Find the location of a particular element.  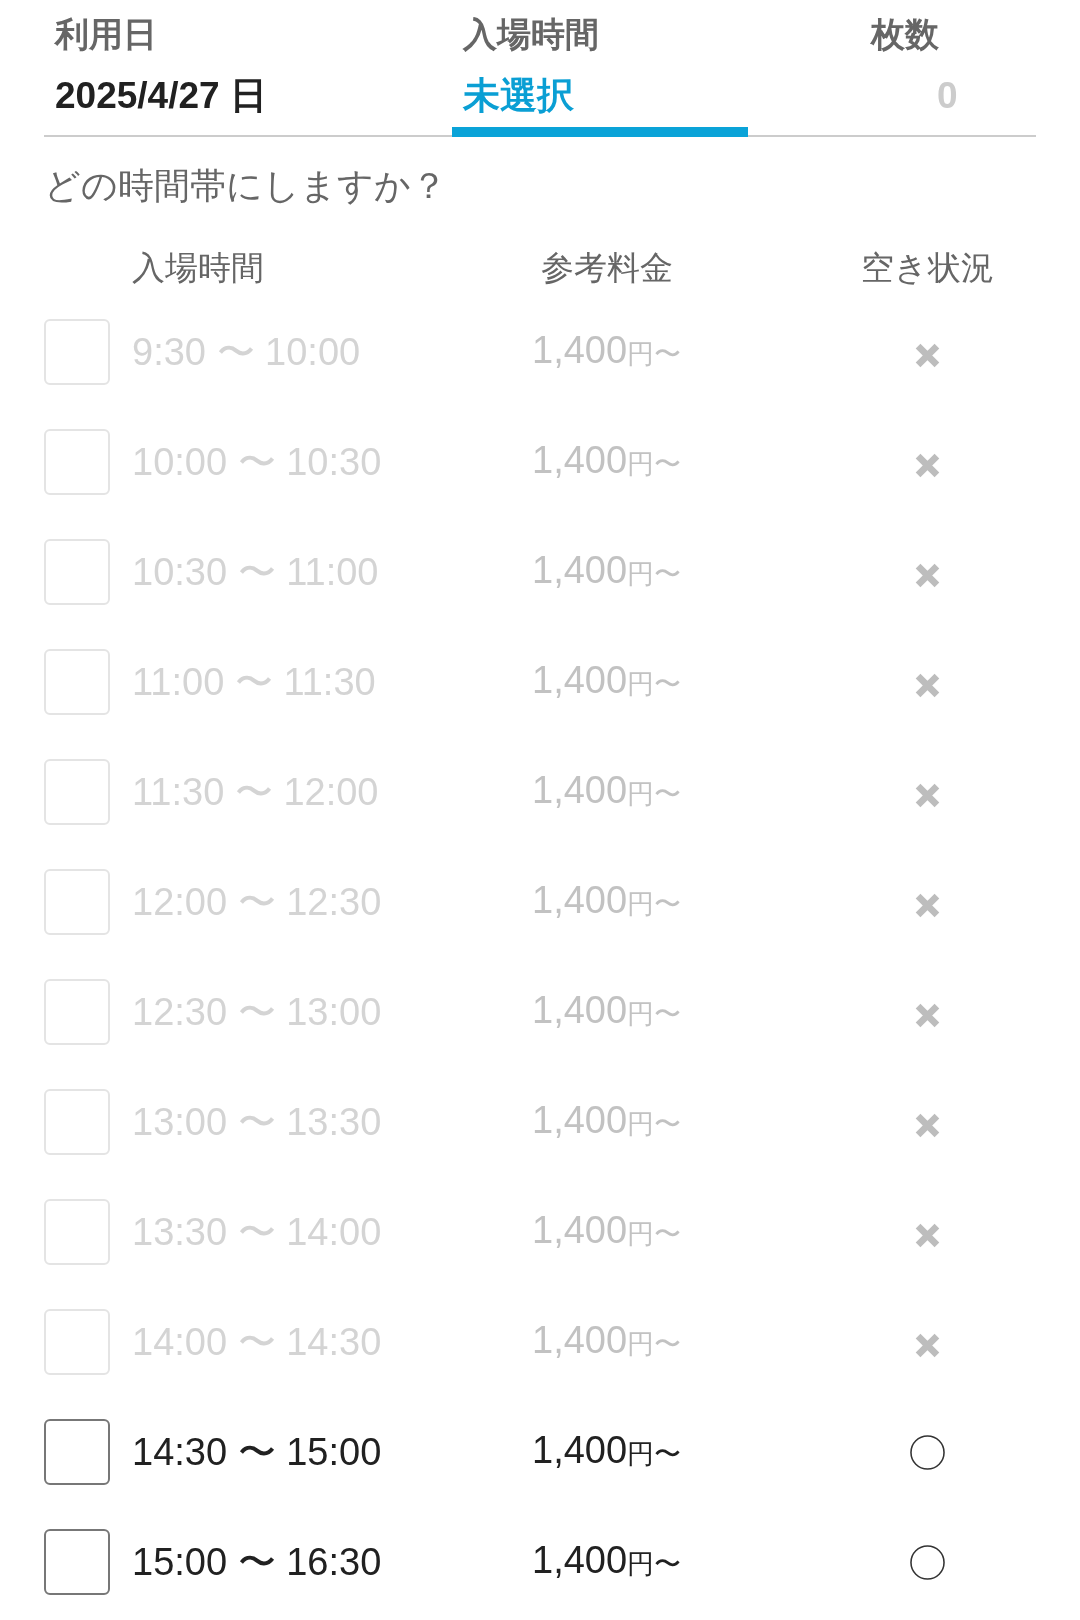

time-slot-text: 14:30 〜 15:00 is located at coordinates (257, 1452).